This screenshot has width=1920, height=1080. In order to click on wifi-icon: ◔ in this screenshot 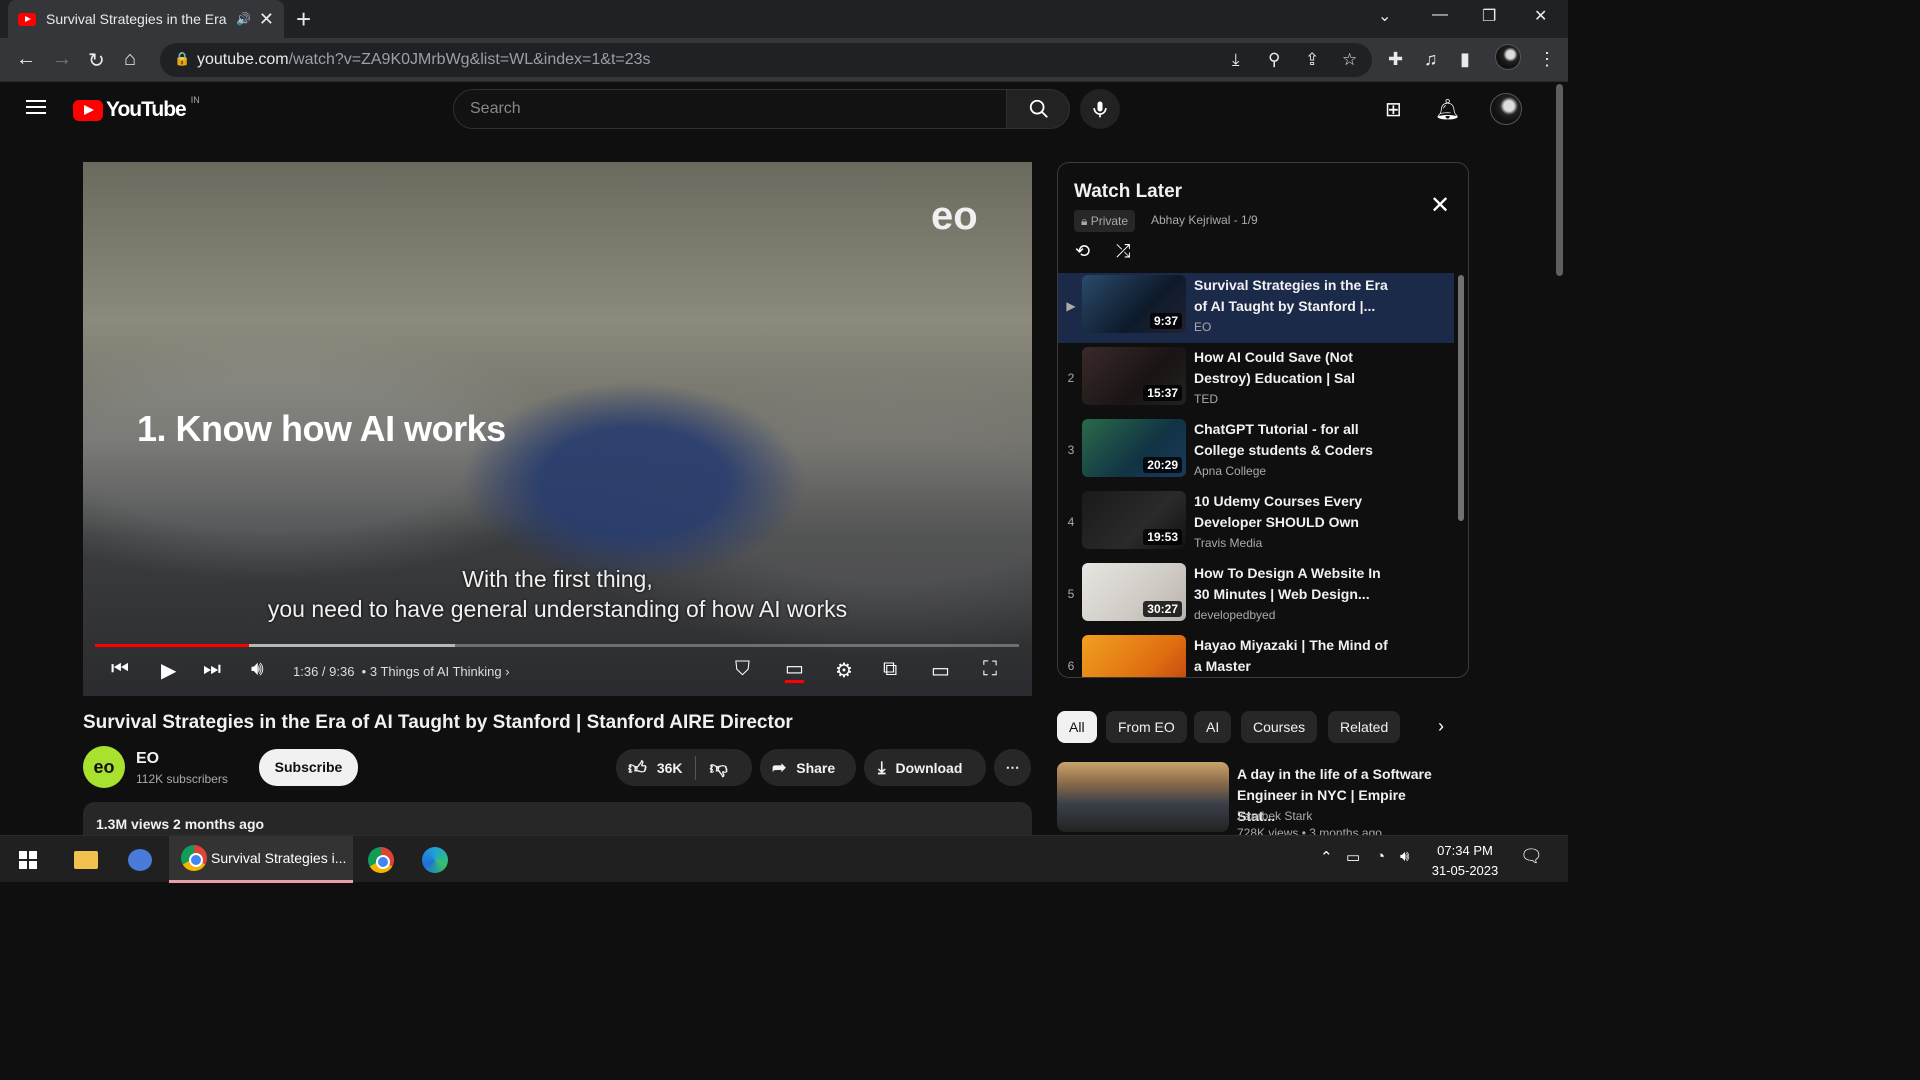, I will do `click(1380, 856)`.